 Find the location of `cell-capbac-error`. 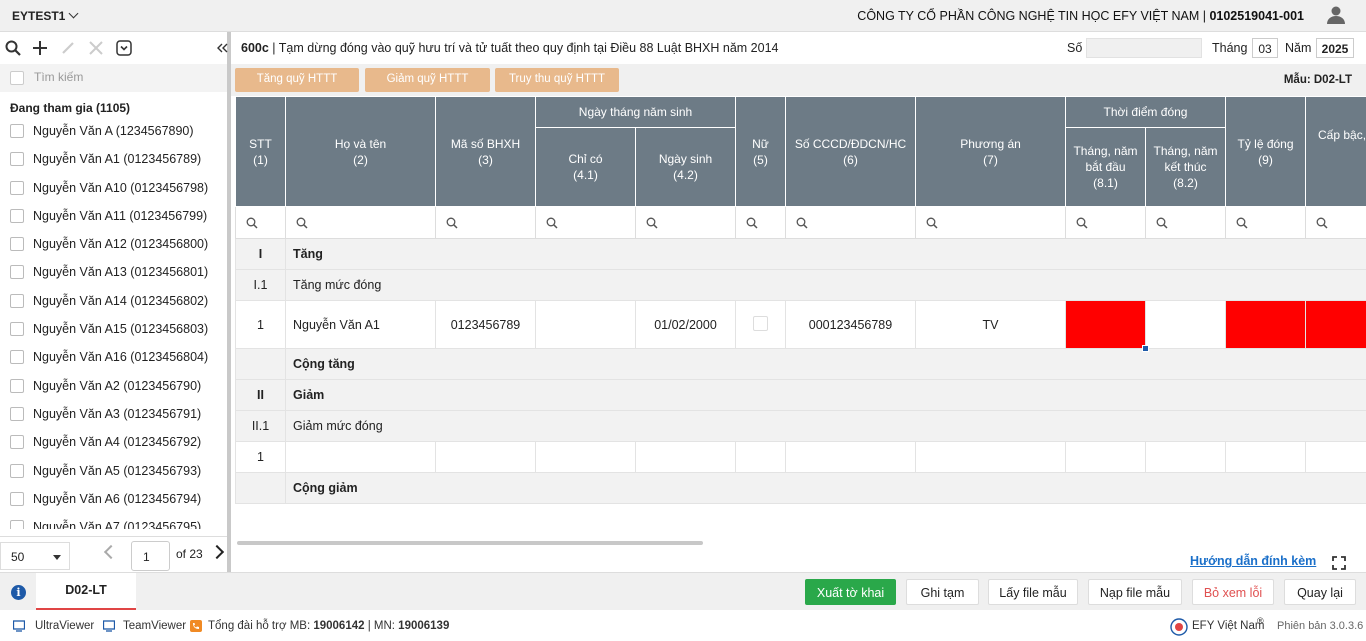

cell-capbac-error is located at coordinates (1335, 324).